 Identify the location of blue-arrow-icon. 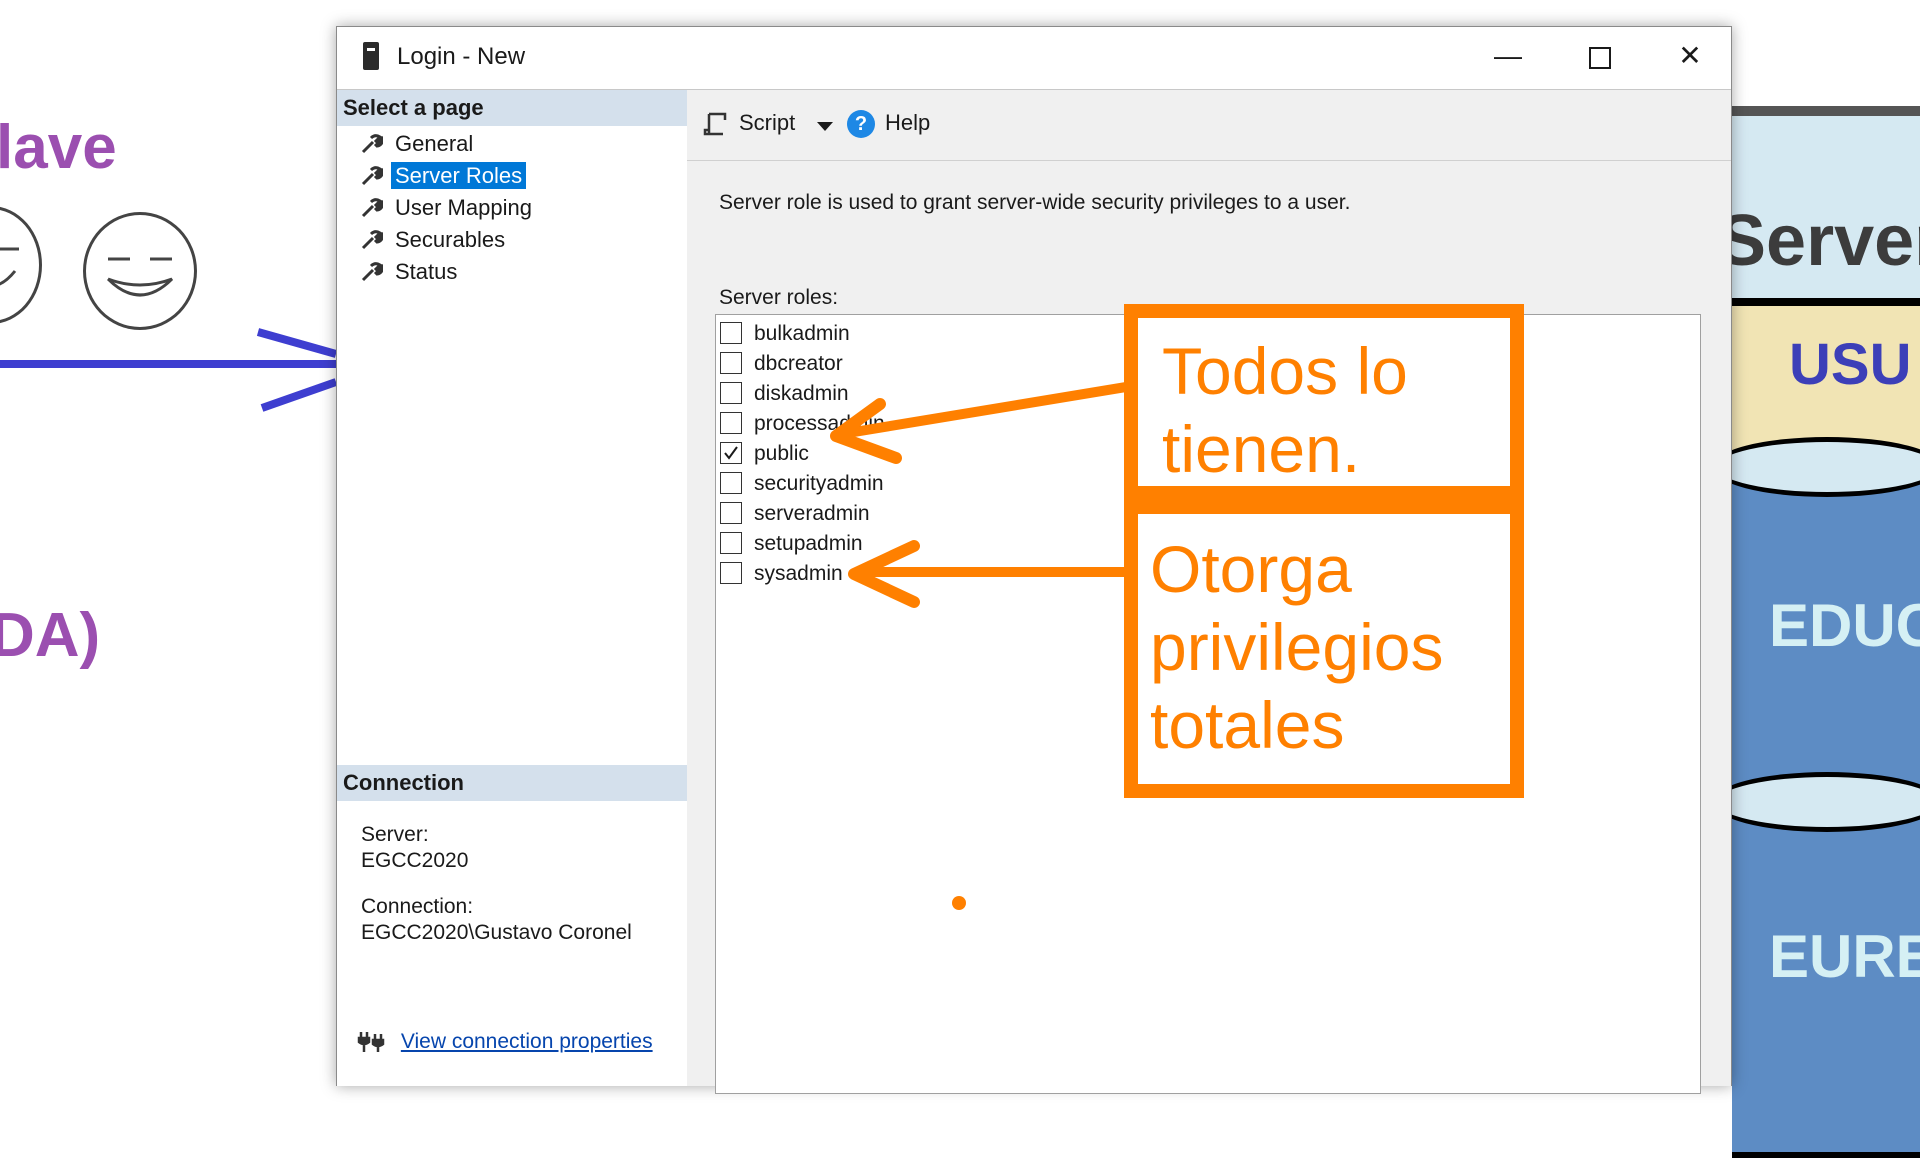
(169, 370).